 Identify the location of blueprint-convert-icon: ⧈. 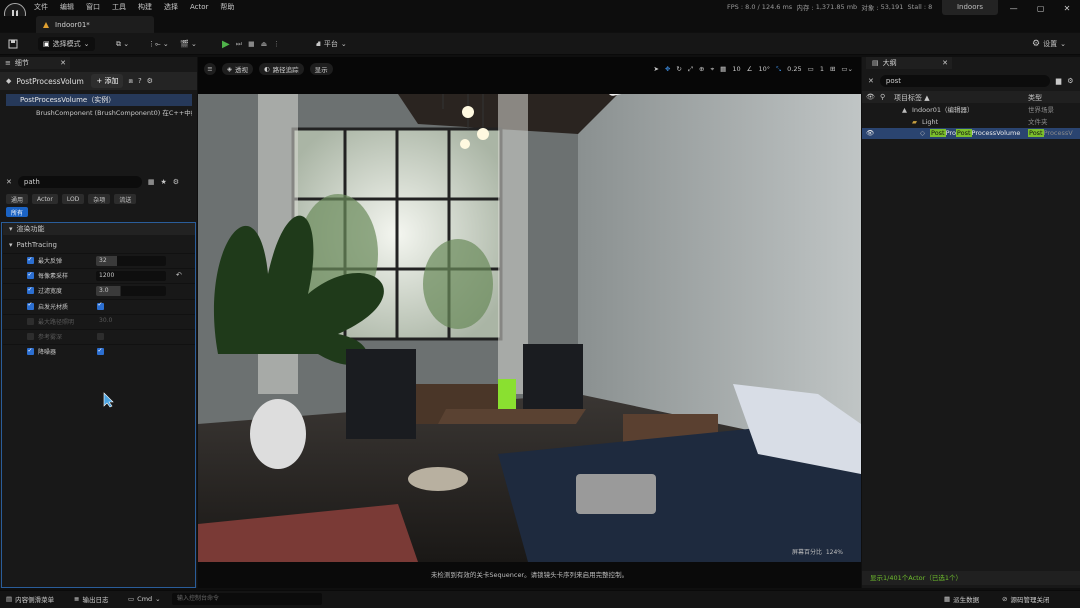
(130, 81).